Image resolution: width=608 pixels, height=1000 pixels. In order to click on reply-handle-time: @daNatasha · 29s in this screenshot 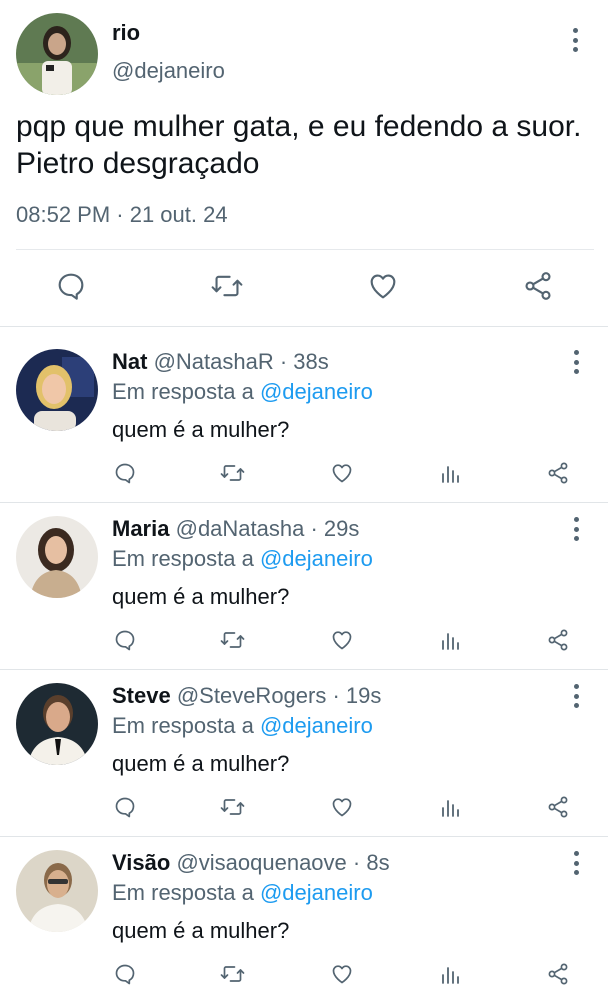, I will do `click(268, 528)`.